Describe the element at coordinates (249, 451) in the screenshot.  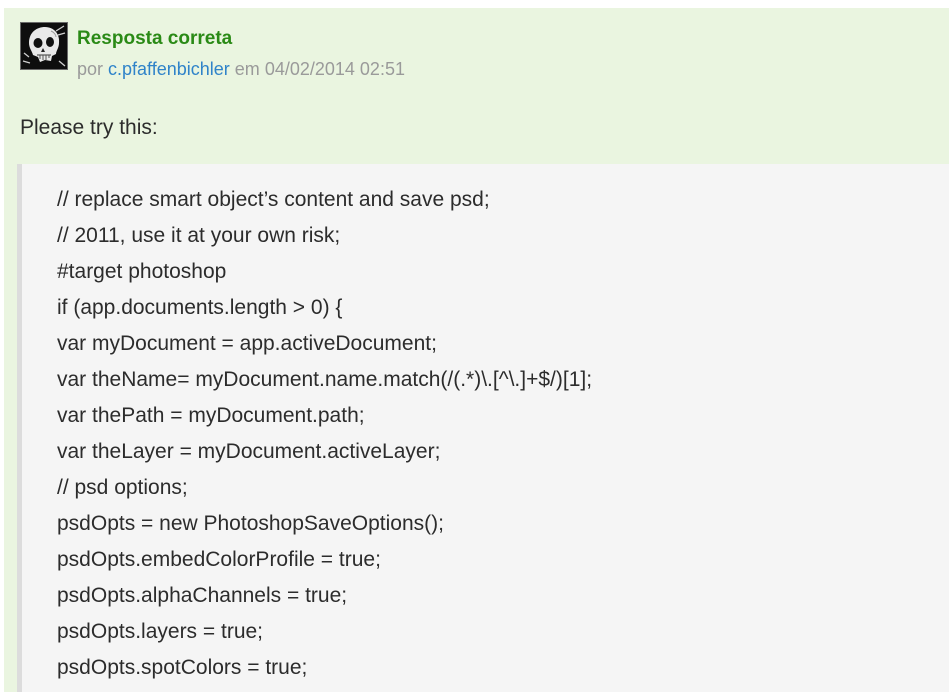
I see `code-line: var theLayer = myDocument.activeLayer;` at that location.